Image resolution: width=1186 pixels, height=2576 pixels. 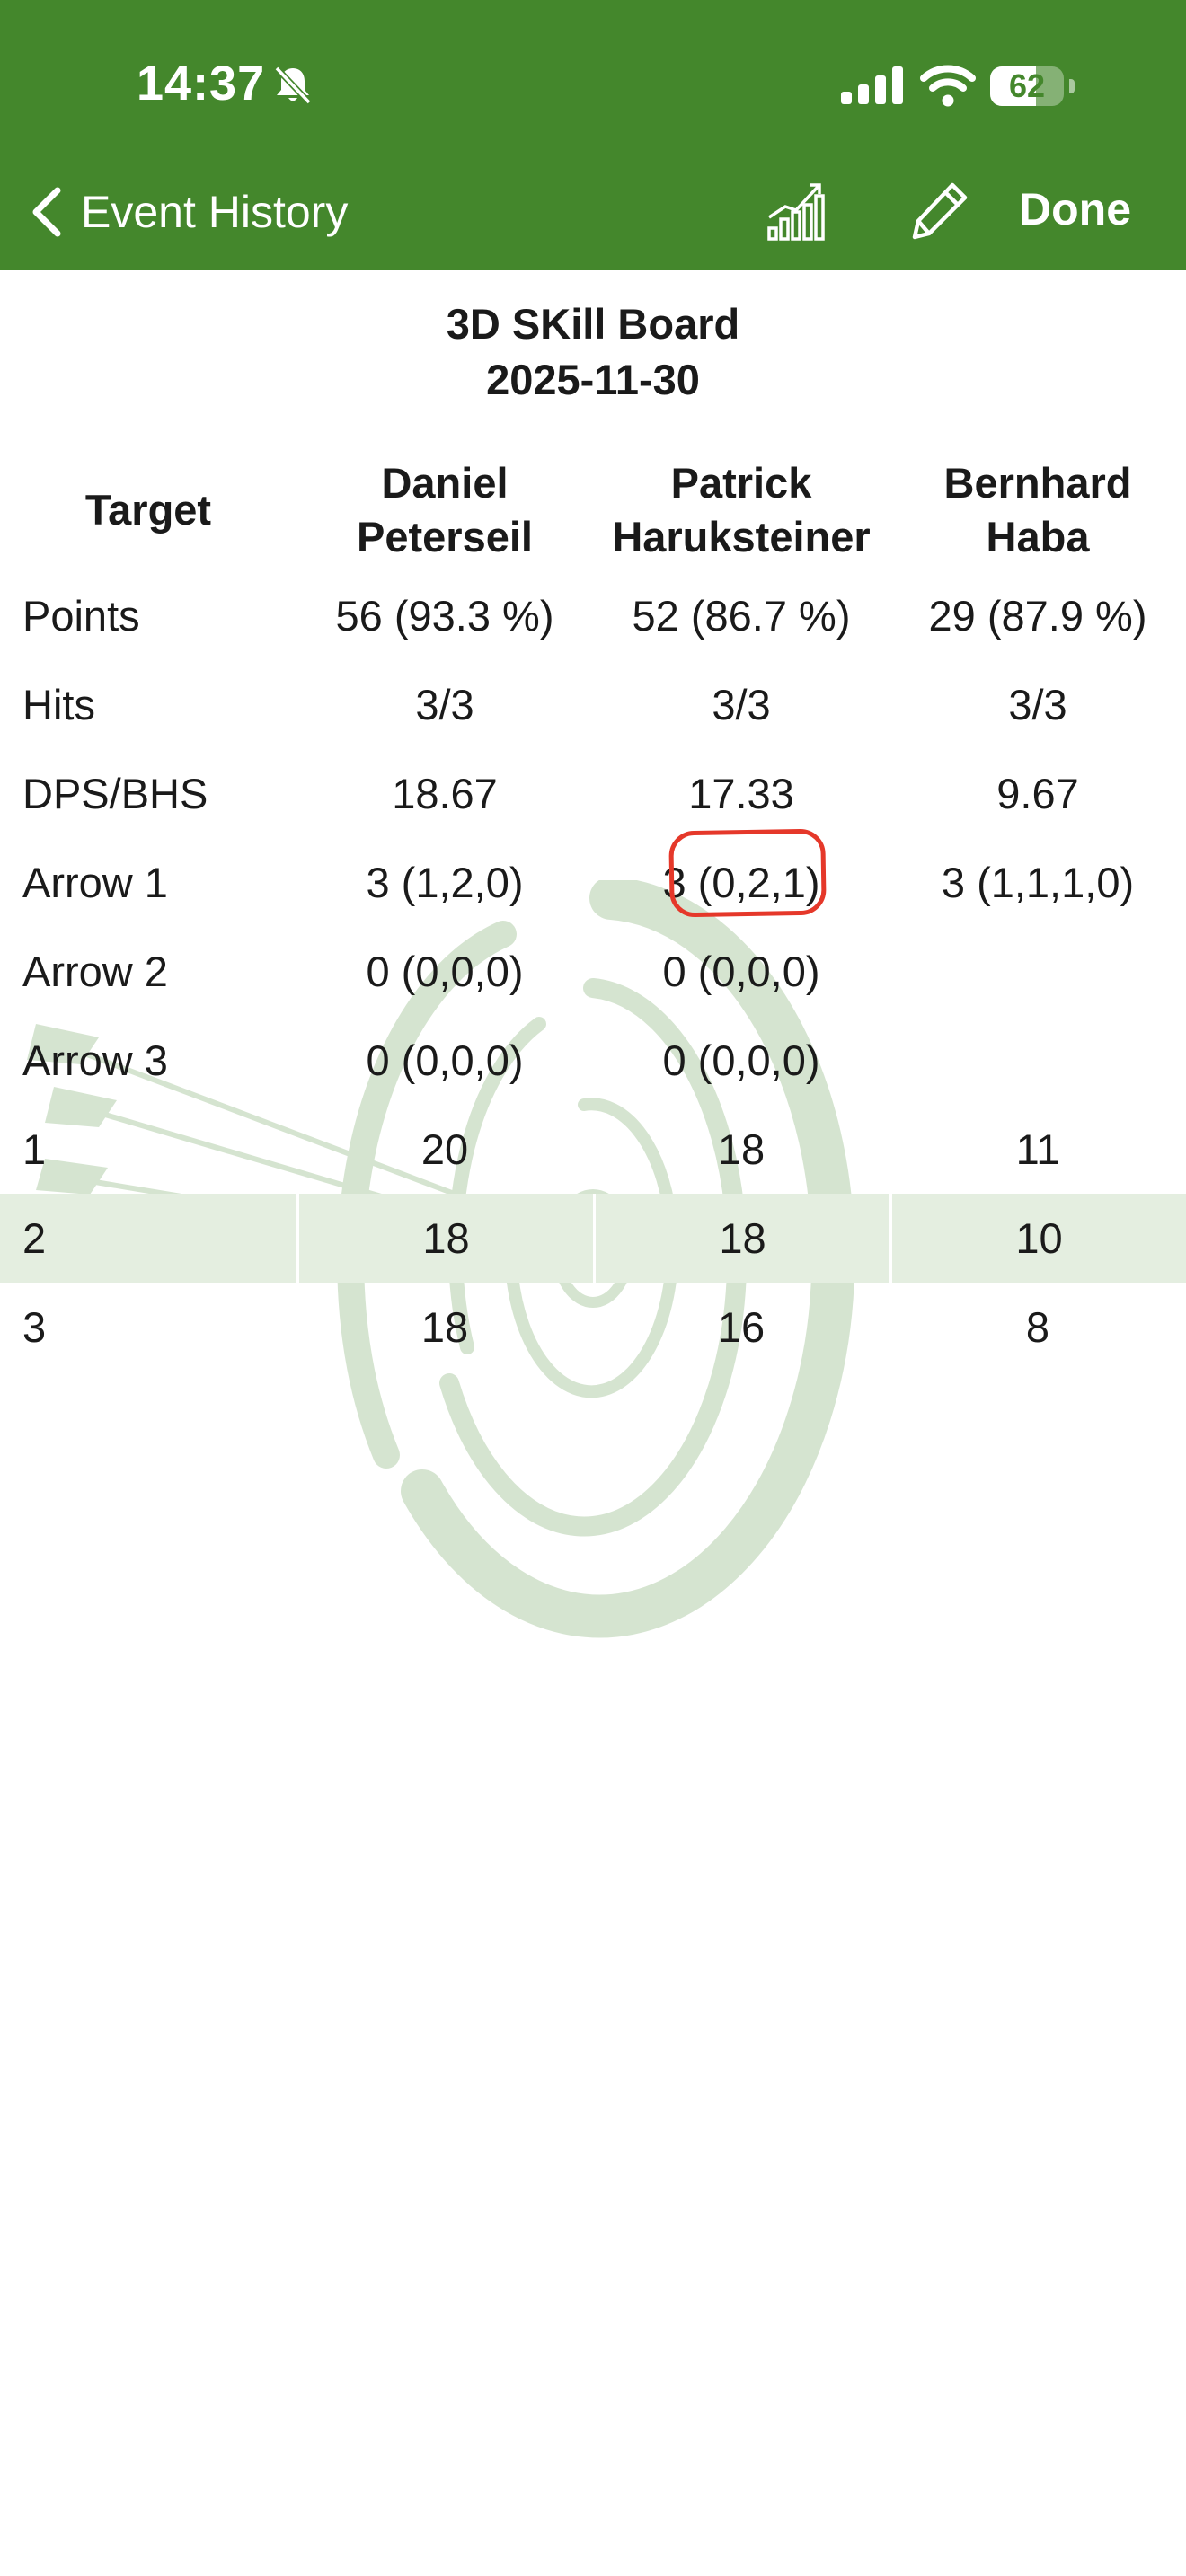 What do you see at coordinates (593, 1149) in the screenshot?
I see `table-row: 1 20 18 11` at bounding box center [593, 1149].